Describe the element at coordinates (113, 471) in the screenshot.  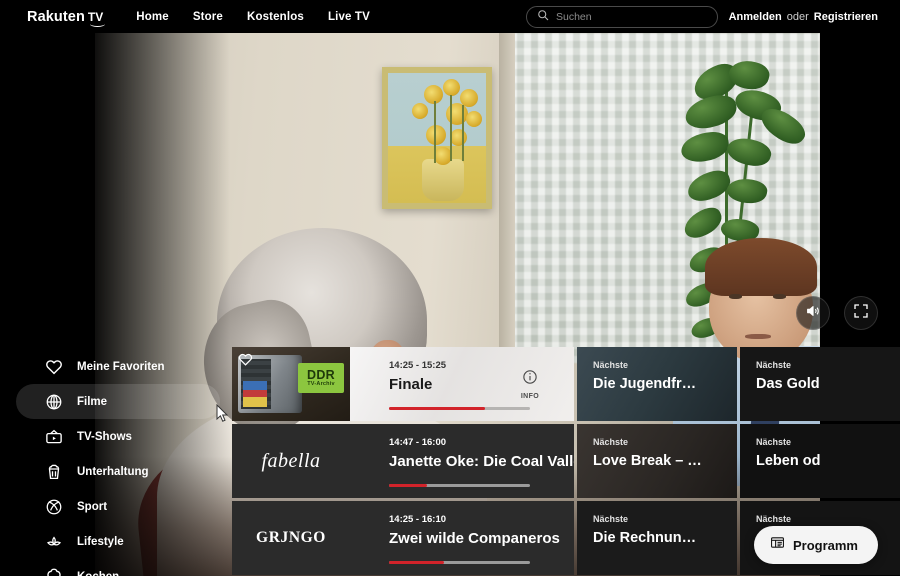
I see `sidebar-item-label: Unterhaltung` at that location.